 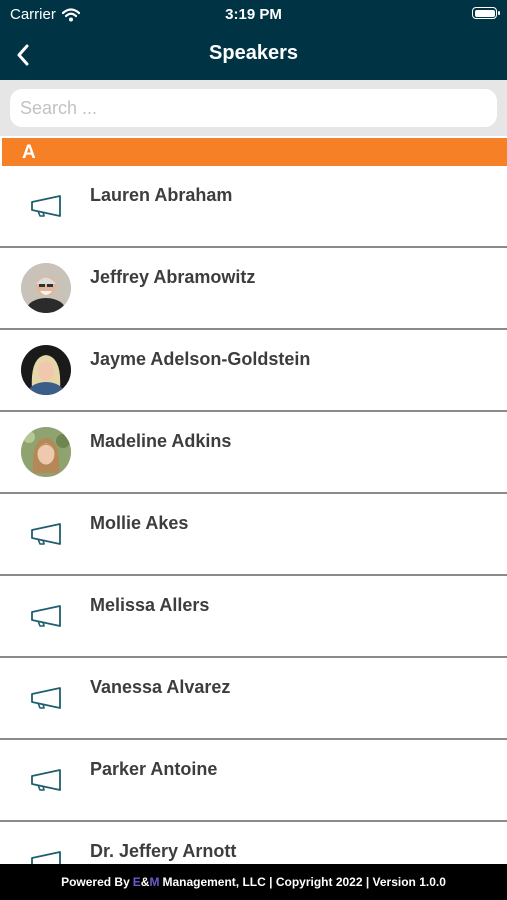 I want to click on footer-prefix: Powered By, so click(x=95, y=882).